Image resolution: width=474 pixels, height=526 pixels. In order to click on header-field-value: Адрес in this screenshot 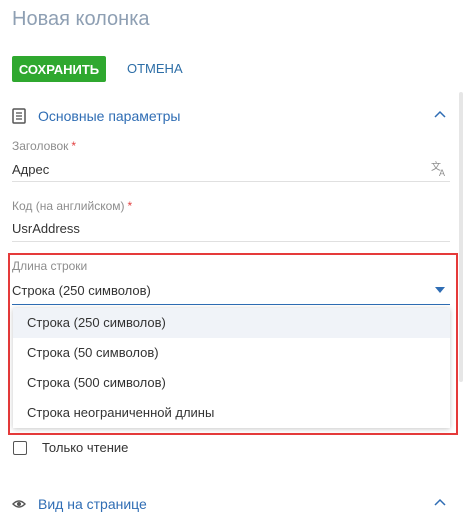, I will do `click(30, 169)`.